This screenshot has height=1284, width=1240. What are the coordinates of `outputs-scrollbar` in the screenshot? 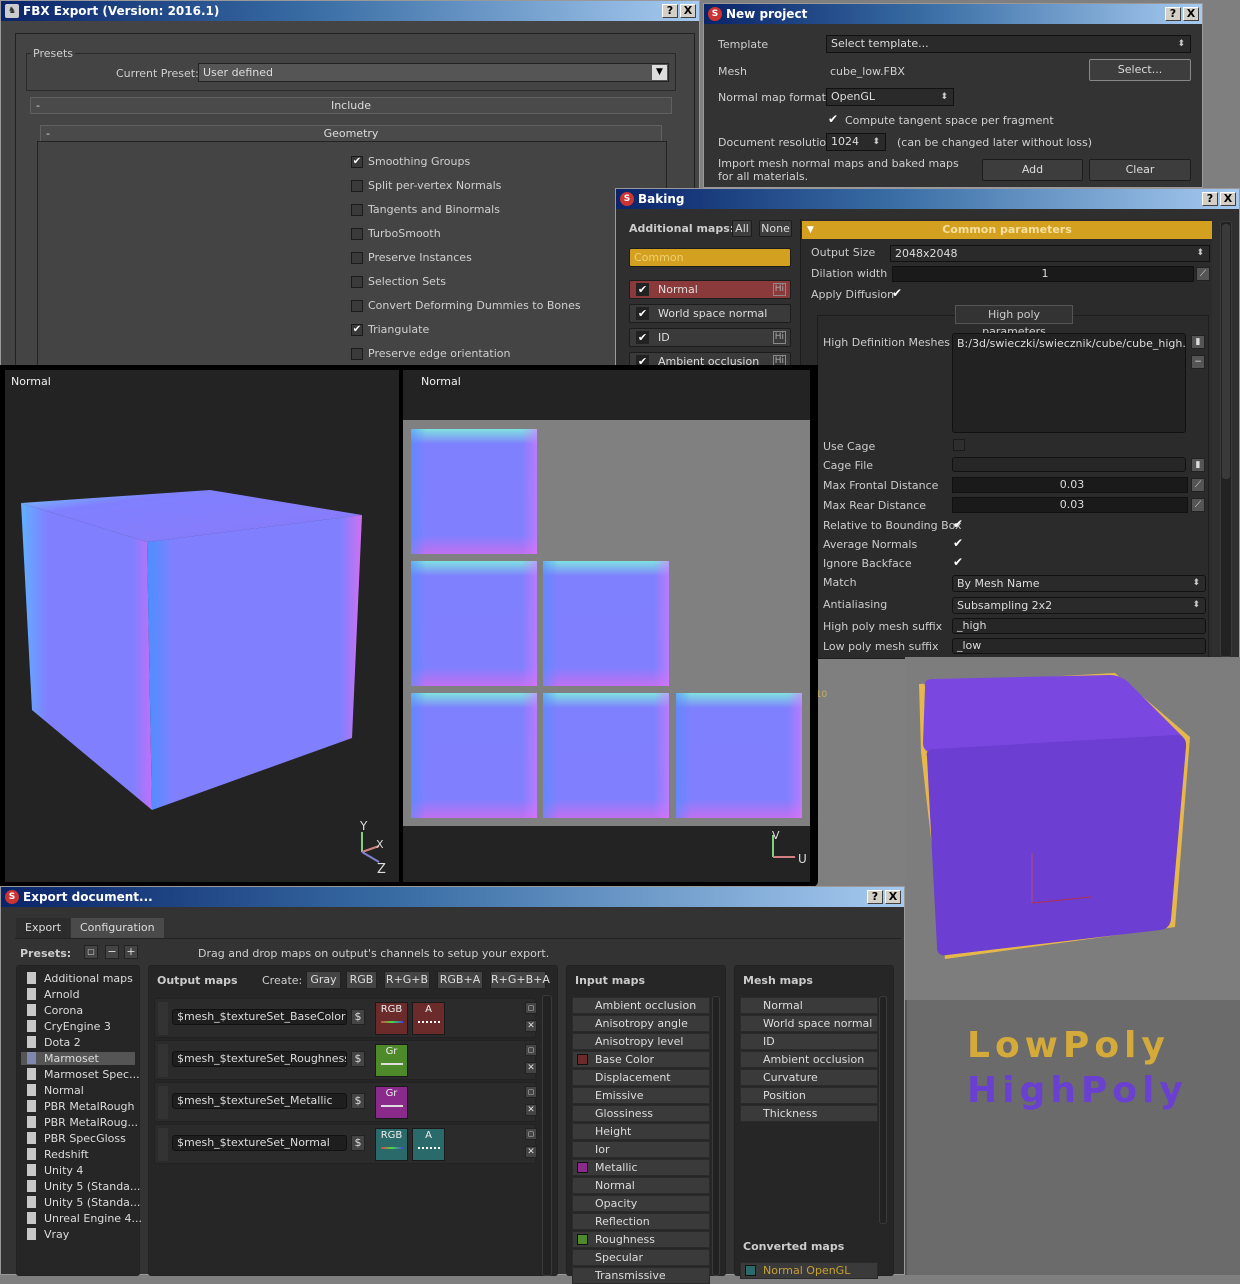 It's located at (547, 1135).